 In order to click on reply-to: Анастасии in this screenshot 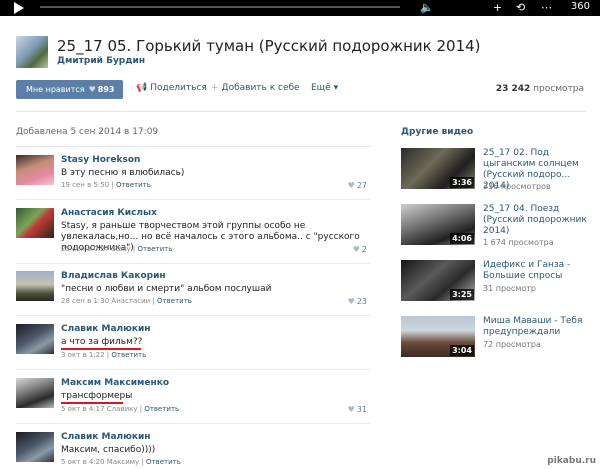, I will do `click(131, 301)`.